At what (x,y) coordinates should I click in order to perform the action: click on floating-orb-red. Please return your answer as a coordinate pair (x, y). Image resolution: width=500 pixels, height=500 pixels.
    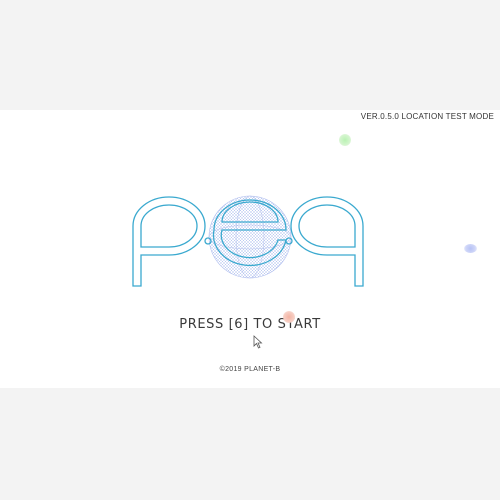
    Looking at the image, I should click on (289, 317).